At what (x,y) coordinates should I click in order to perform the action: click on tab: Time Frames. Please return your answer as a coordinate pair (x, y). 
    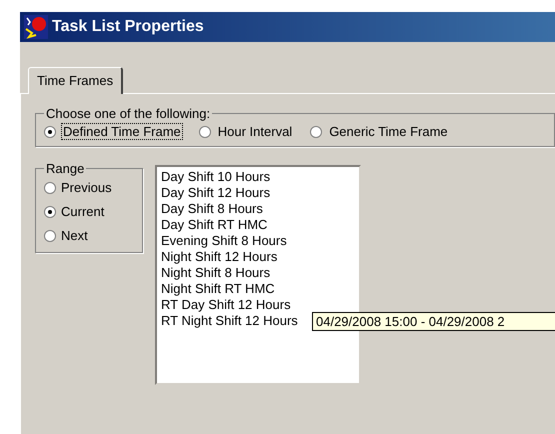
    Looking at the image, I should click on (76, 80).